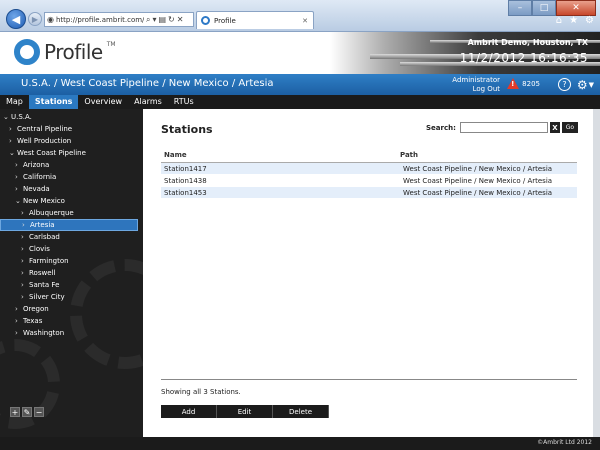 The width and height of the screenshot is (600, 450). I want to click on add-node-button: +, so click(15, 412).